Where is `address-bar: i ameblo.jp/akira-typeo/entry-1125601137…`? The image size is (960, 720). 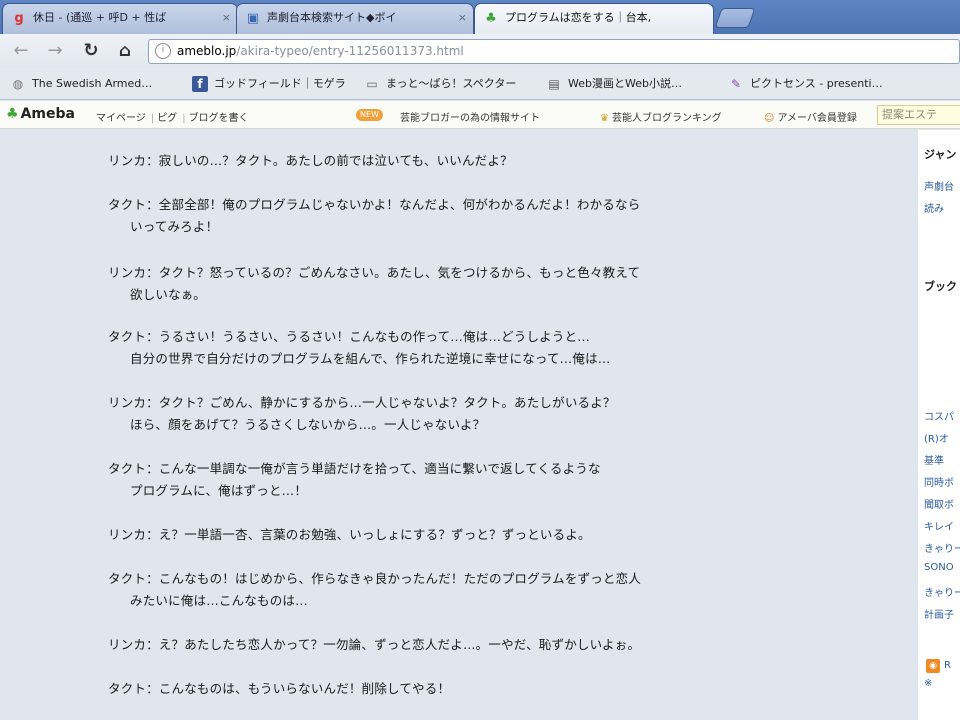
address-bar: i ameblo.jp/akira-typeo/entry-1125601137… is located at coordinates (554, 51).